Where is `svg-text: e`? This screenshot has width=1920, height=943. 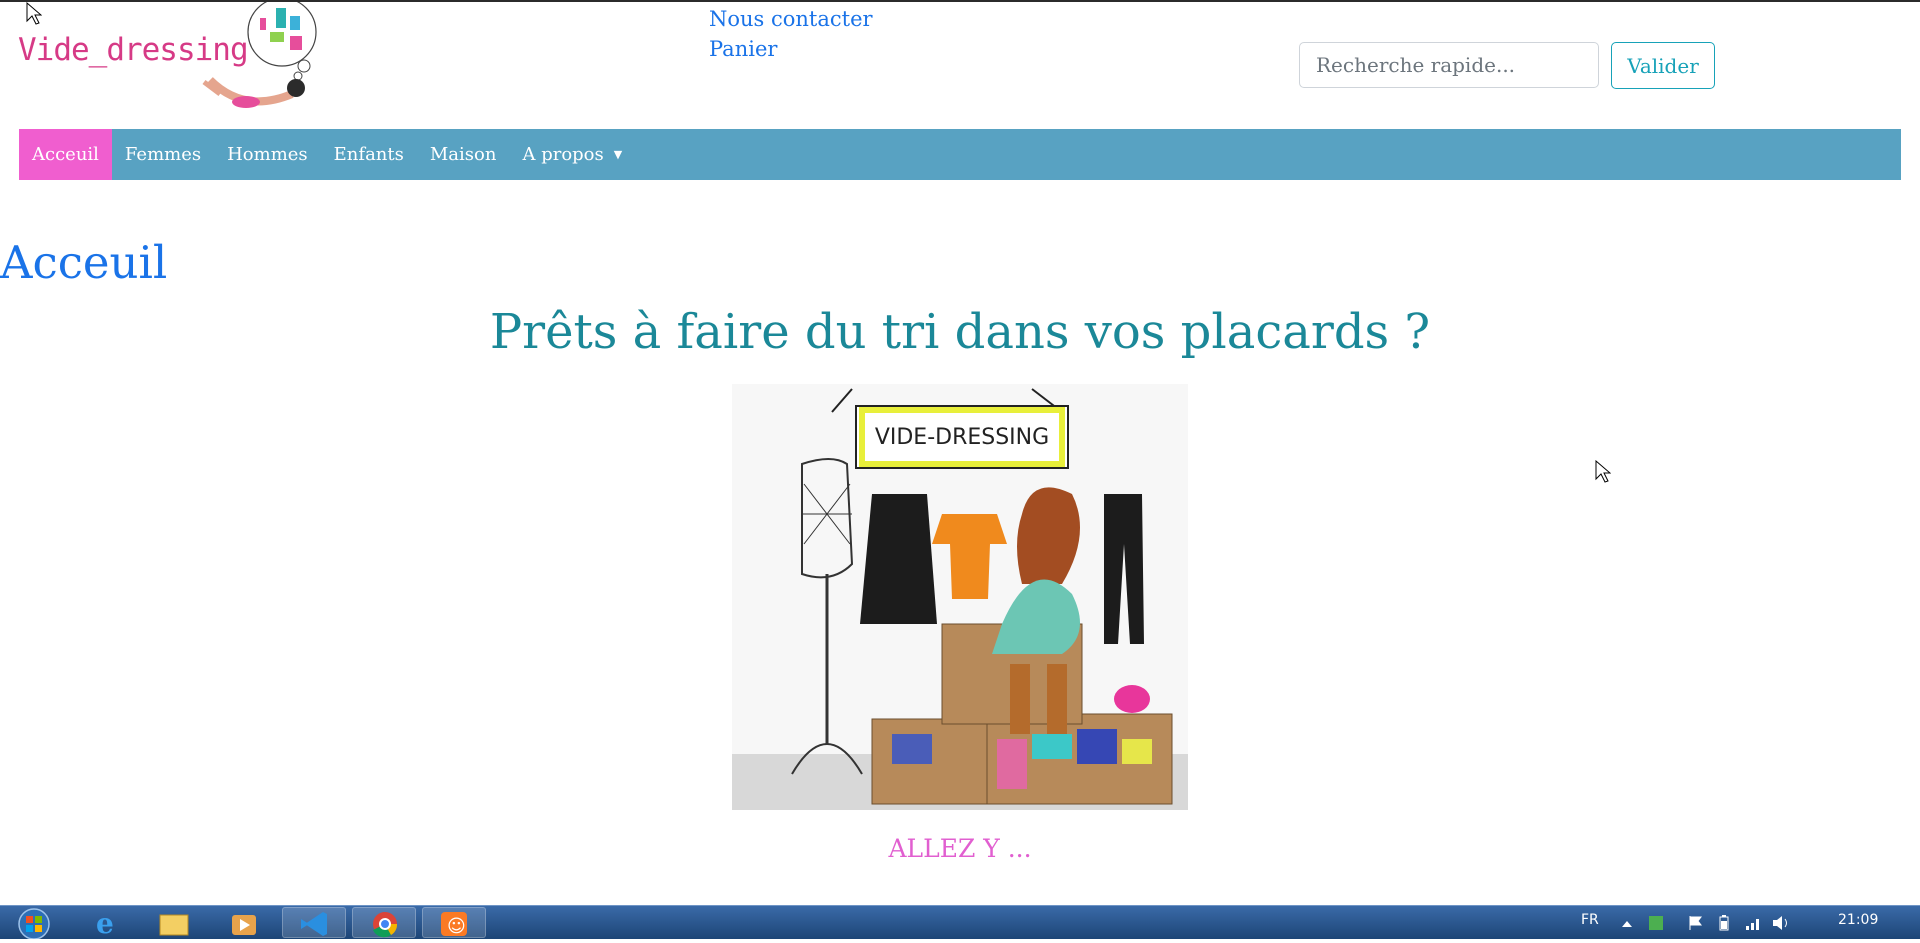 svg-text: e is located at coordinates (105, 922).